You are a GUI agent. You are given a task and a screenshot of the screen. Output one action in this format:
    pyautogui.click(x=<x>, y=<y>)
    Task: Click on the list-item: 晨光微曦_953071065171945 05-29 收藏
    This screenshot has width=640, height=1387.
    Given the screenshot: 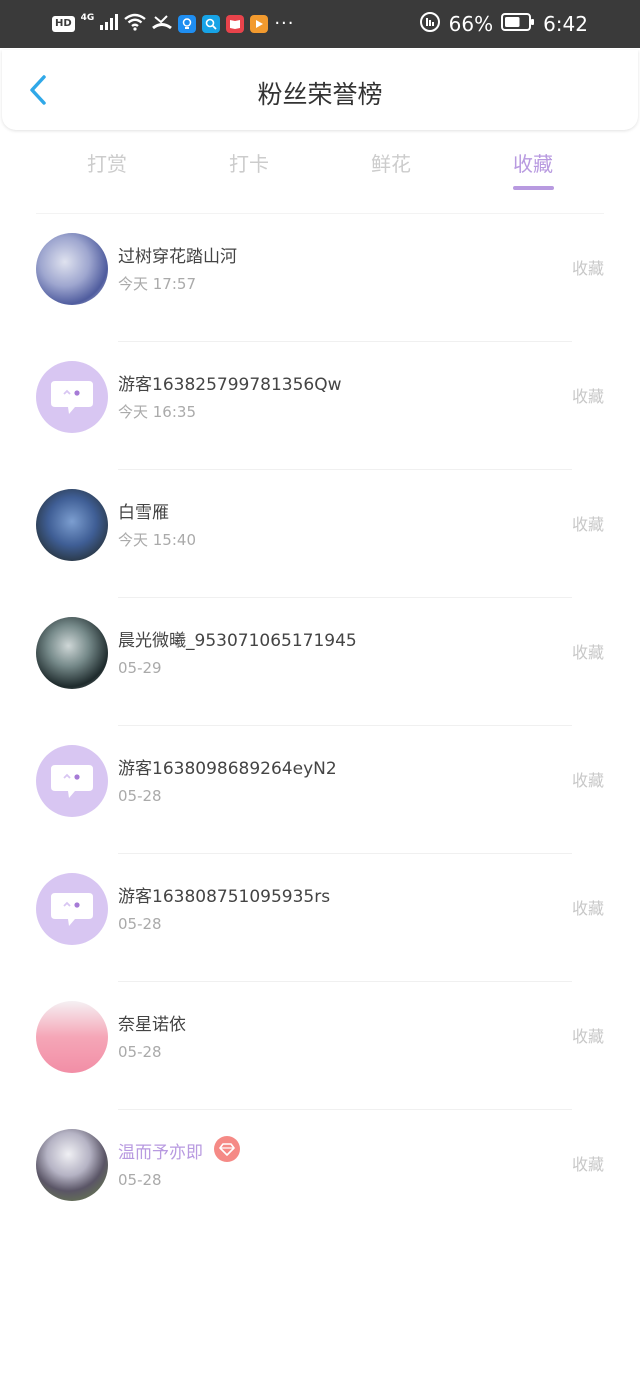 What is the action you would take?
    pyautogui.click(x=320, y=662)
    